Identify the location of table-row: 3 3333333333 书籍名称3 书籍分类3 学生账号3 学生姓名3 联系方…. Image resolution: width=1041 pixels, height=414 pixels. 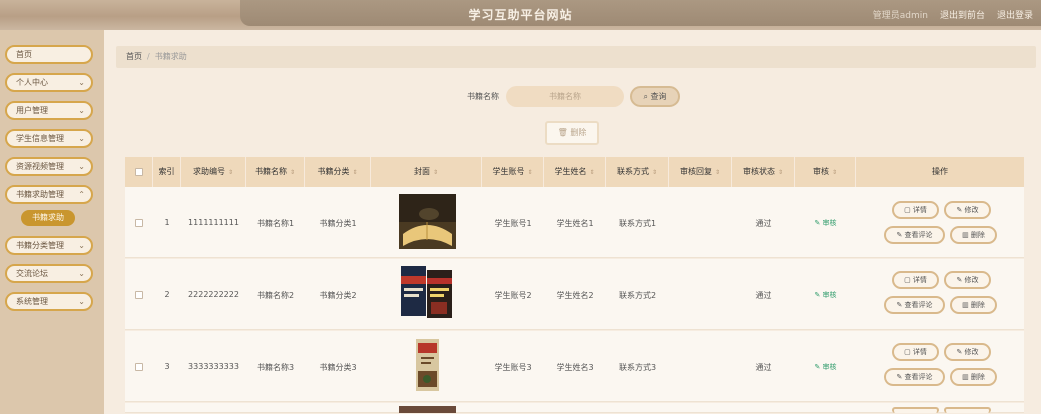
(574, 366).